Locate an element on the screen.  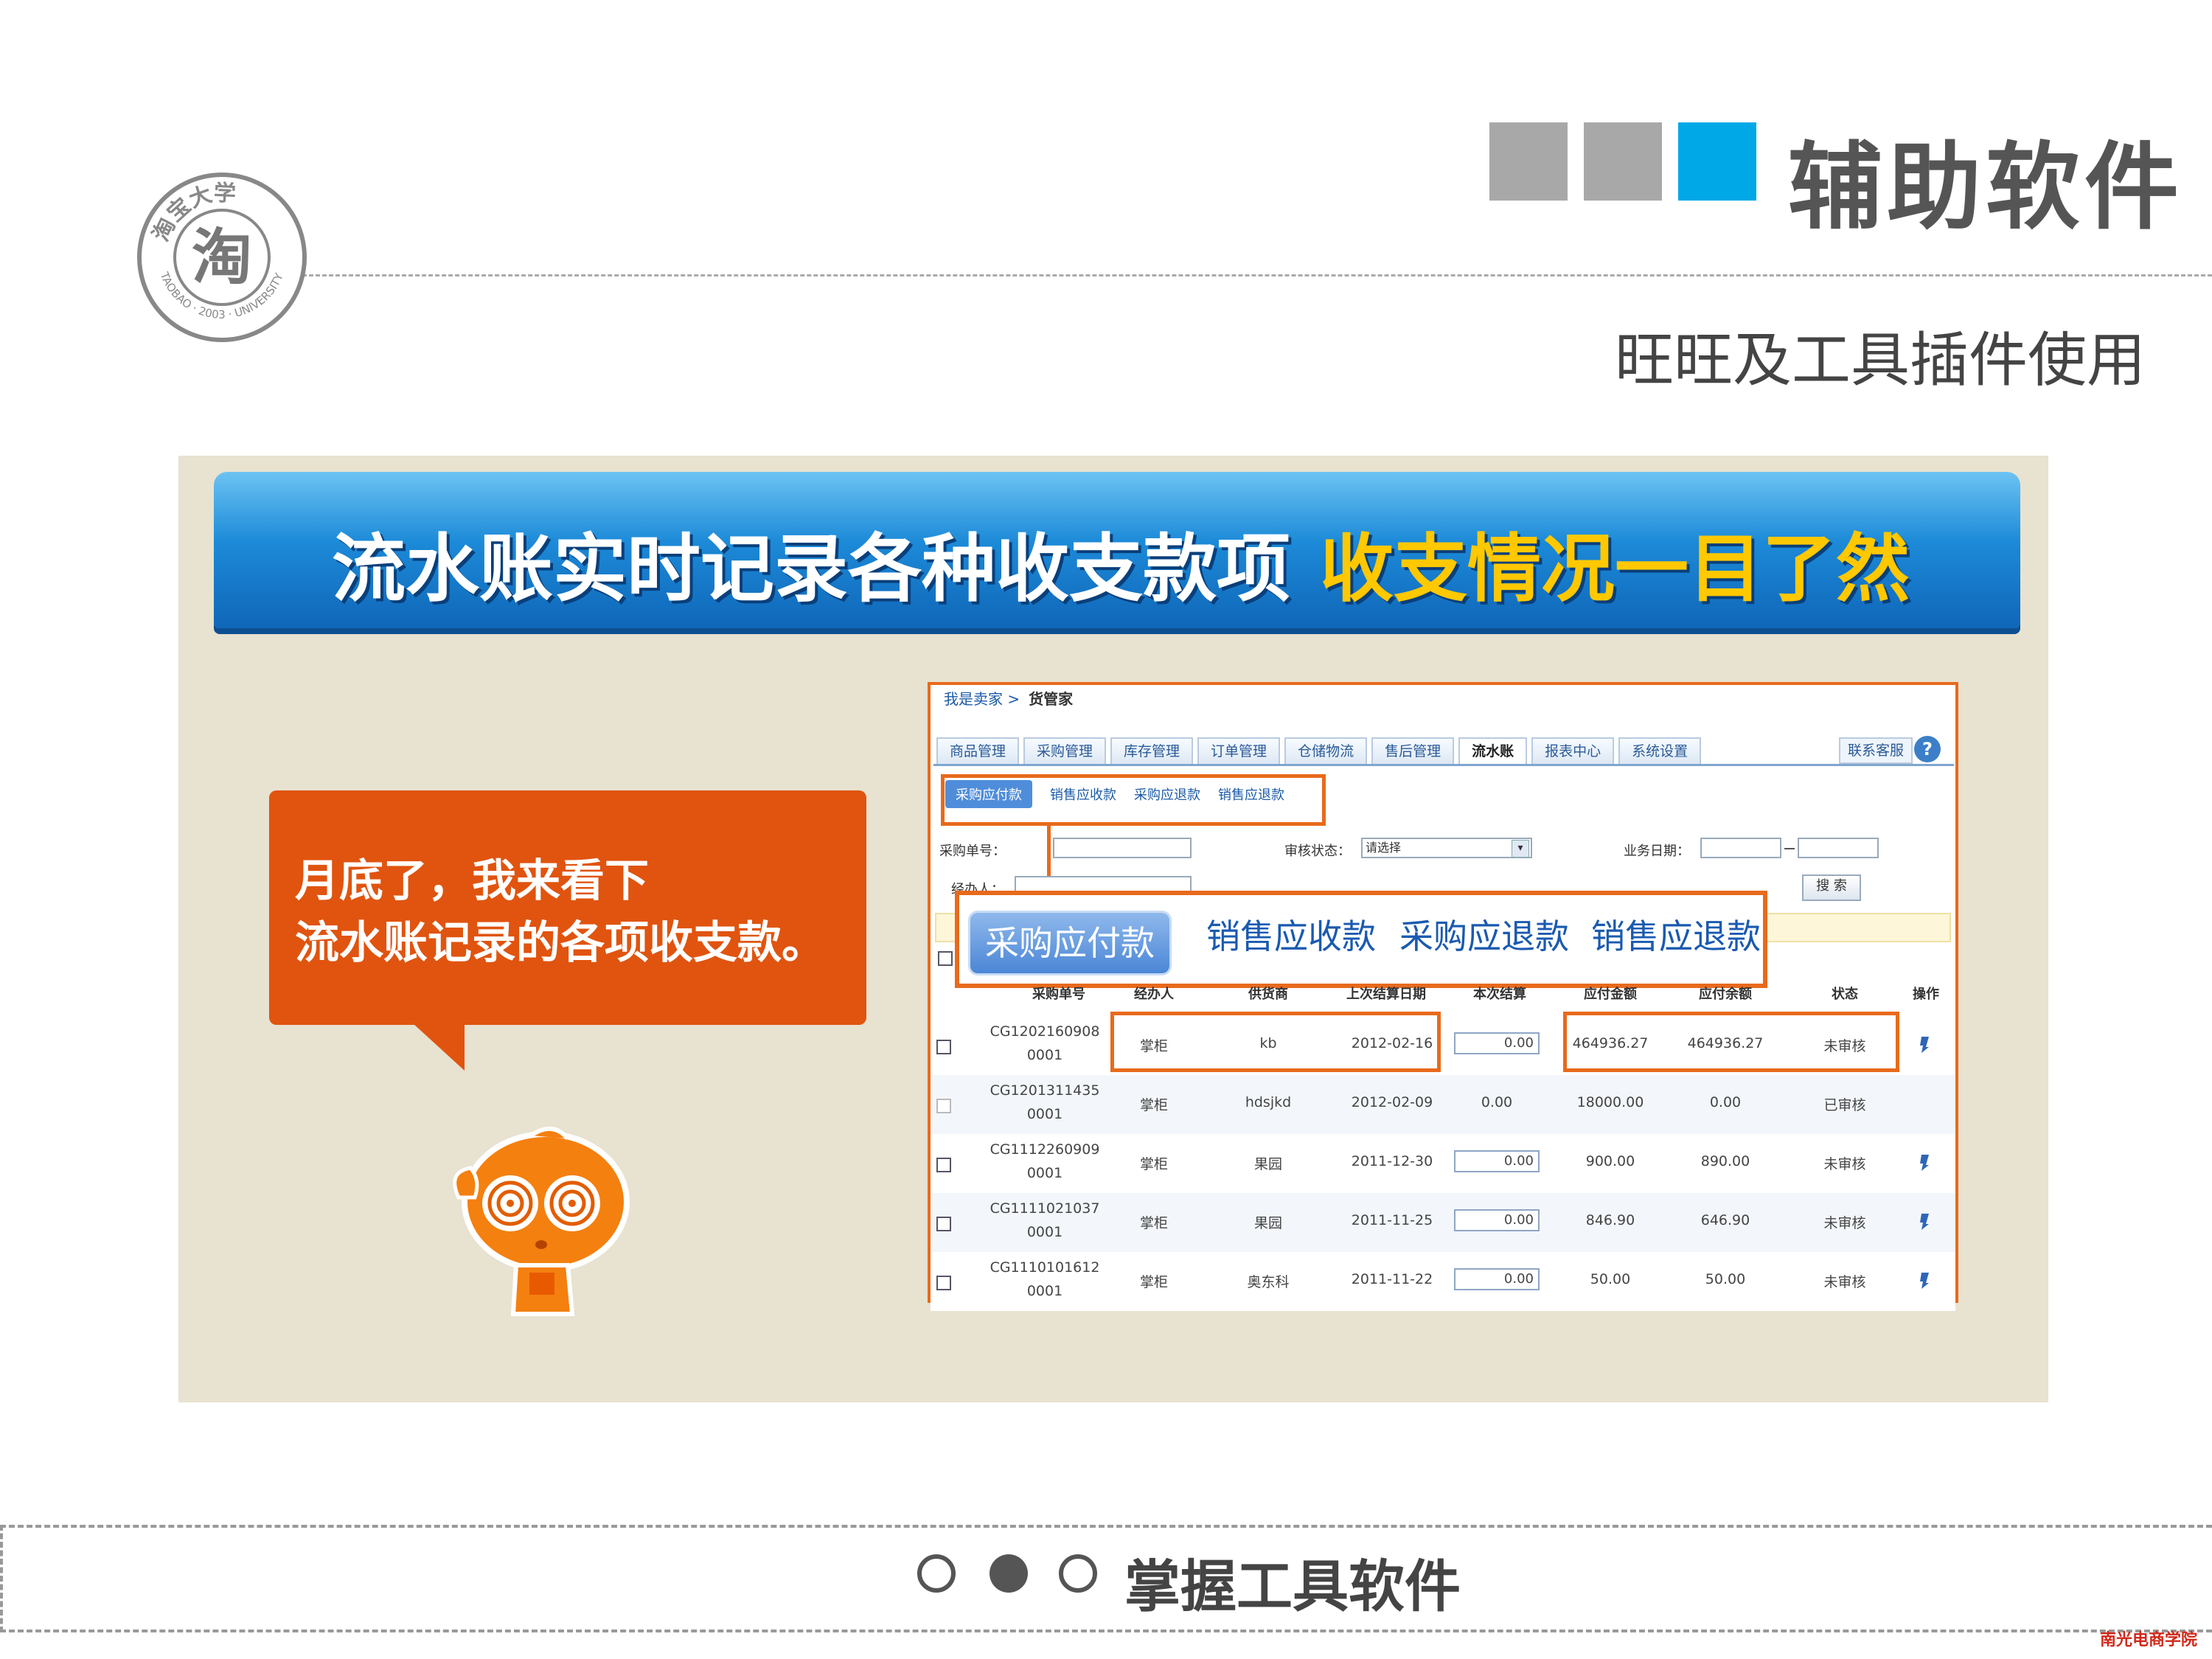
tab-purchase: 采购管理 is located at coordinates (1065, 750).